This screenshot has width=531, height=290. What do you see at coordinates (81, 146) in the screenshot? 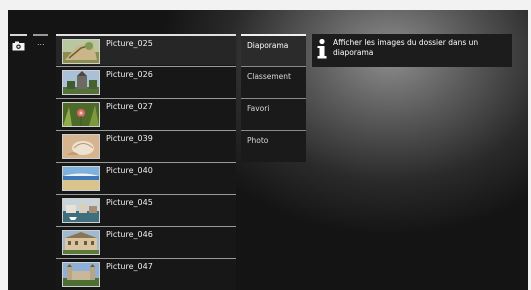
I see `shell-thumbnail` at bounding box center [81, 146].